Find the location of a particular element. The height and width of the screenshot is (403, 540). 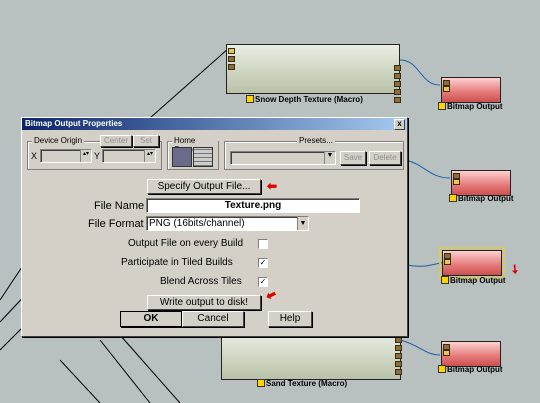

bitmap-output-label-1: Bitmap Output is located at coordinates (470, 106).